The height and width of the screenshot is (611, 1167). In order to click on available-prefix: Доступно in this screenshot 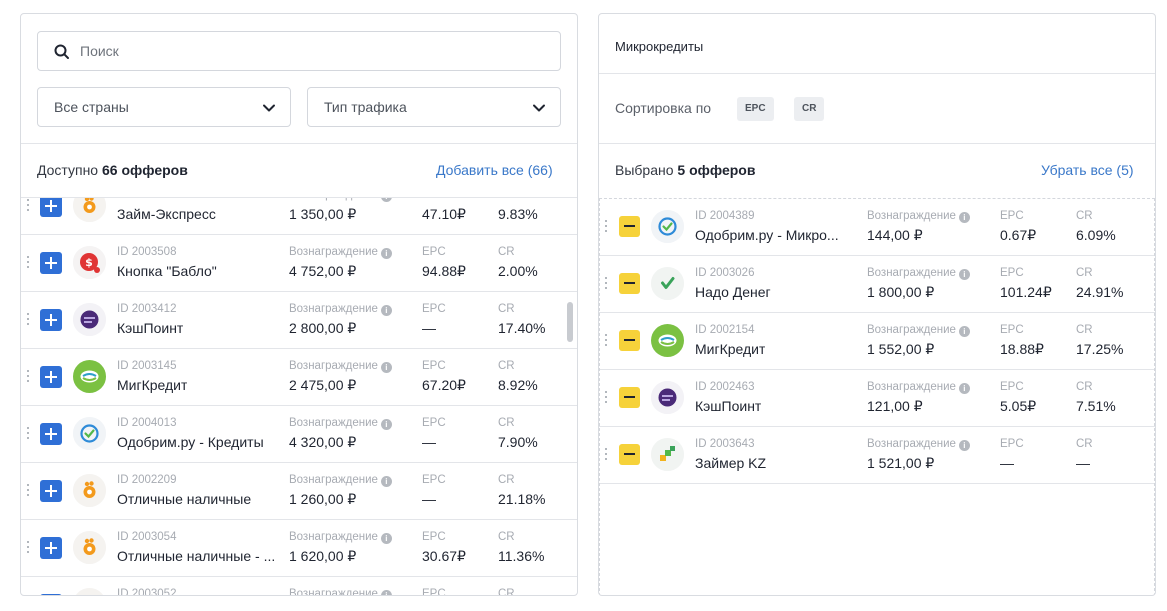, I will do `click(68, 170)`.